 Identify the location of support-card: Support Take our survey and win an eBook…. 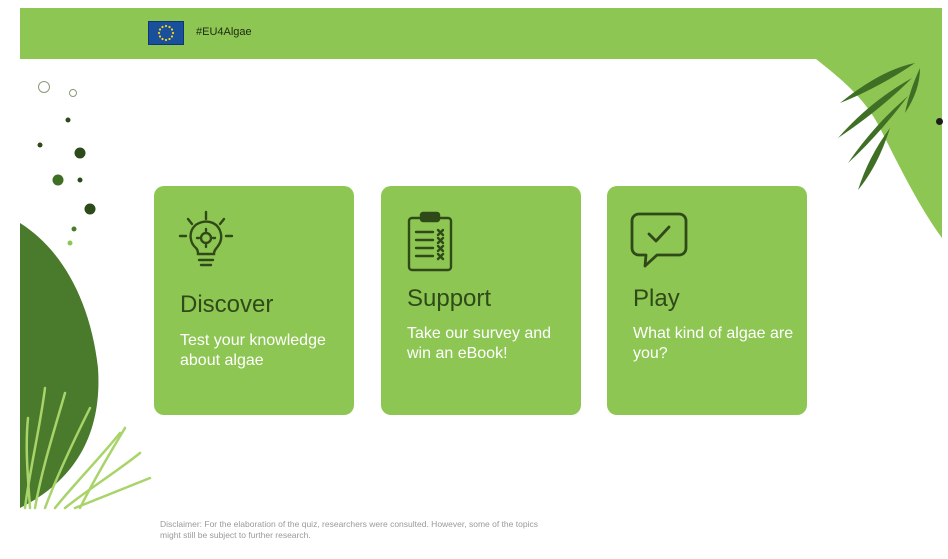
(481, 300).